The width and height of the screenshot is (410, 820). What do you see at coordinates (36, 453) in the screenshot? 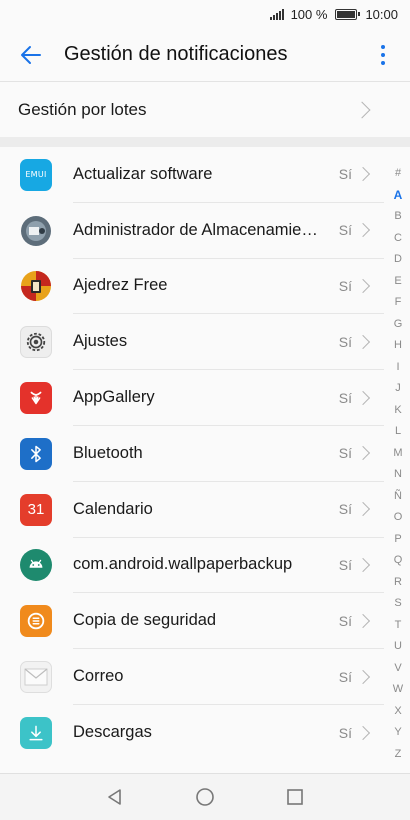
I see `bluetooth-icon` at bounding box center [36, 453].